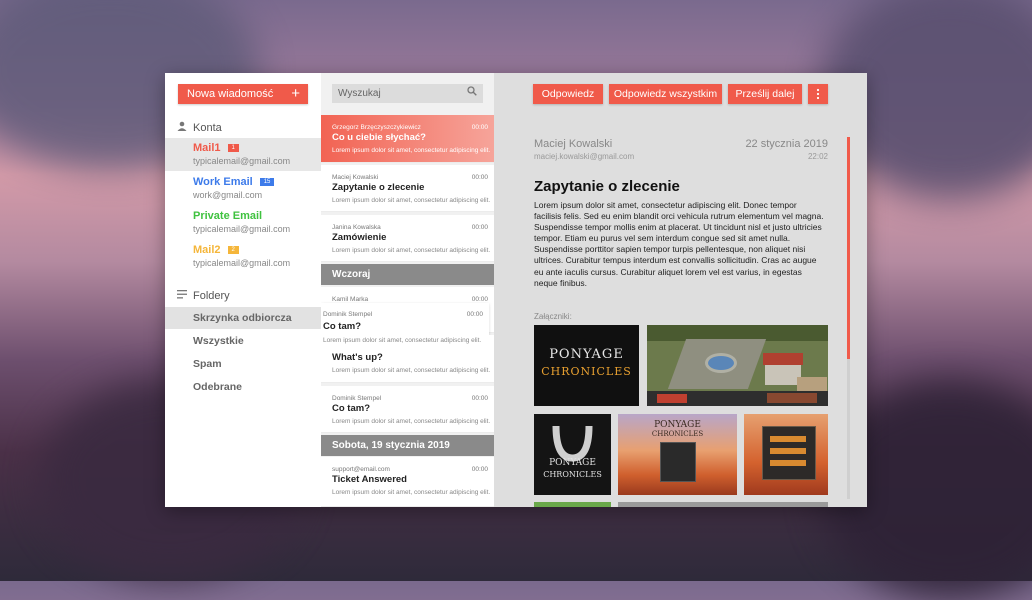 This screenshot has width=1032, height=600. What do you see at coordinates (243, 154) in the screenshot?
I see `account-mail1: Mail1 1 typicalemail@gmail.com` at bounding box center [243, 154].